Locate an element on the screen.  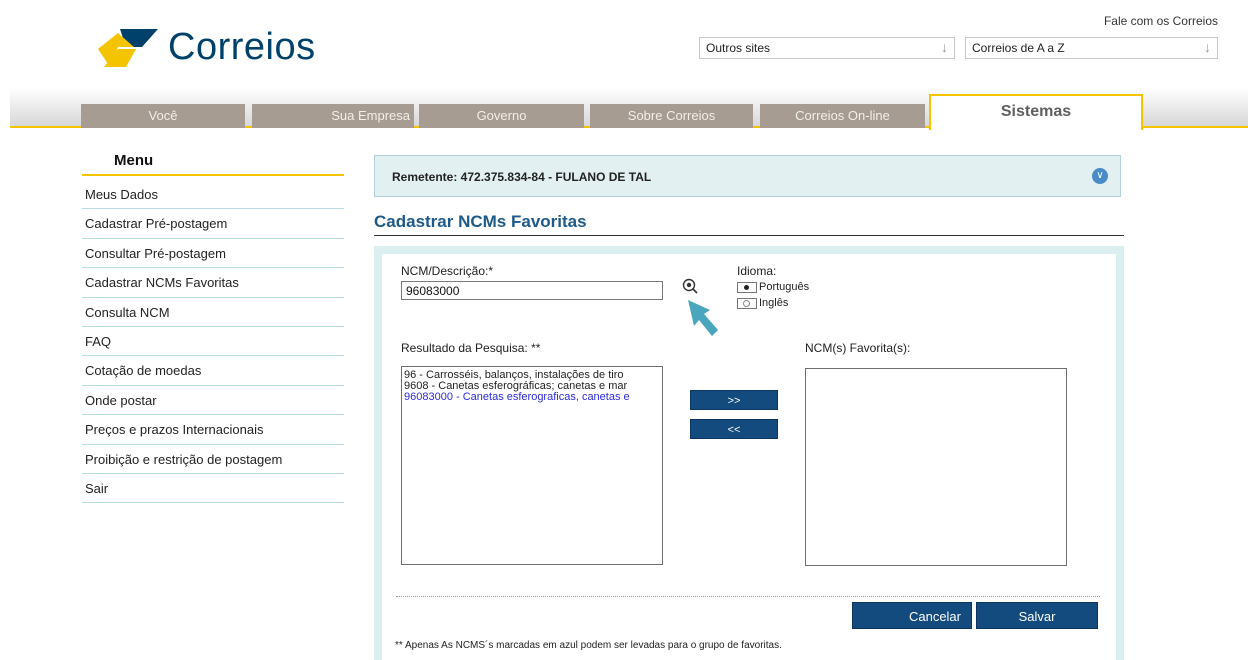
remove-favorite-button: << is located at coordinates (734, 429).